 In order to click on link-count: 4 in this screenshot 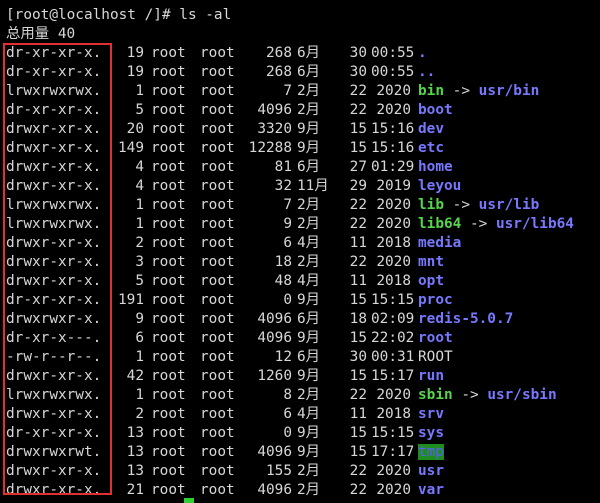, I will do `click(139, 167)`.